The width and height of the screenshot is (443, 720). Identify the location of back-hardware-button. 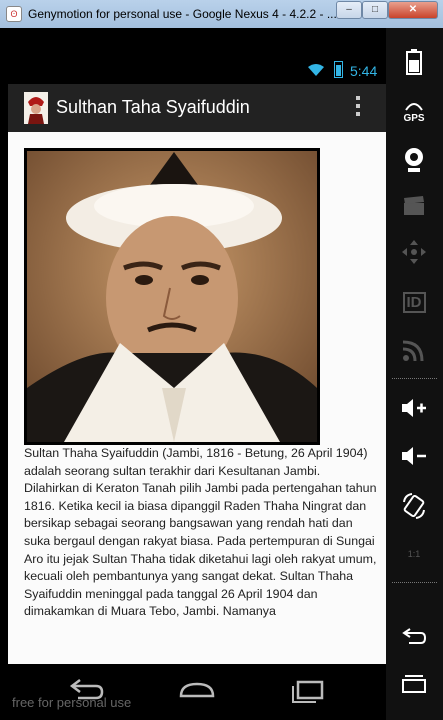
(414, 636).